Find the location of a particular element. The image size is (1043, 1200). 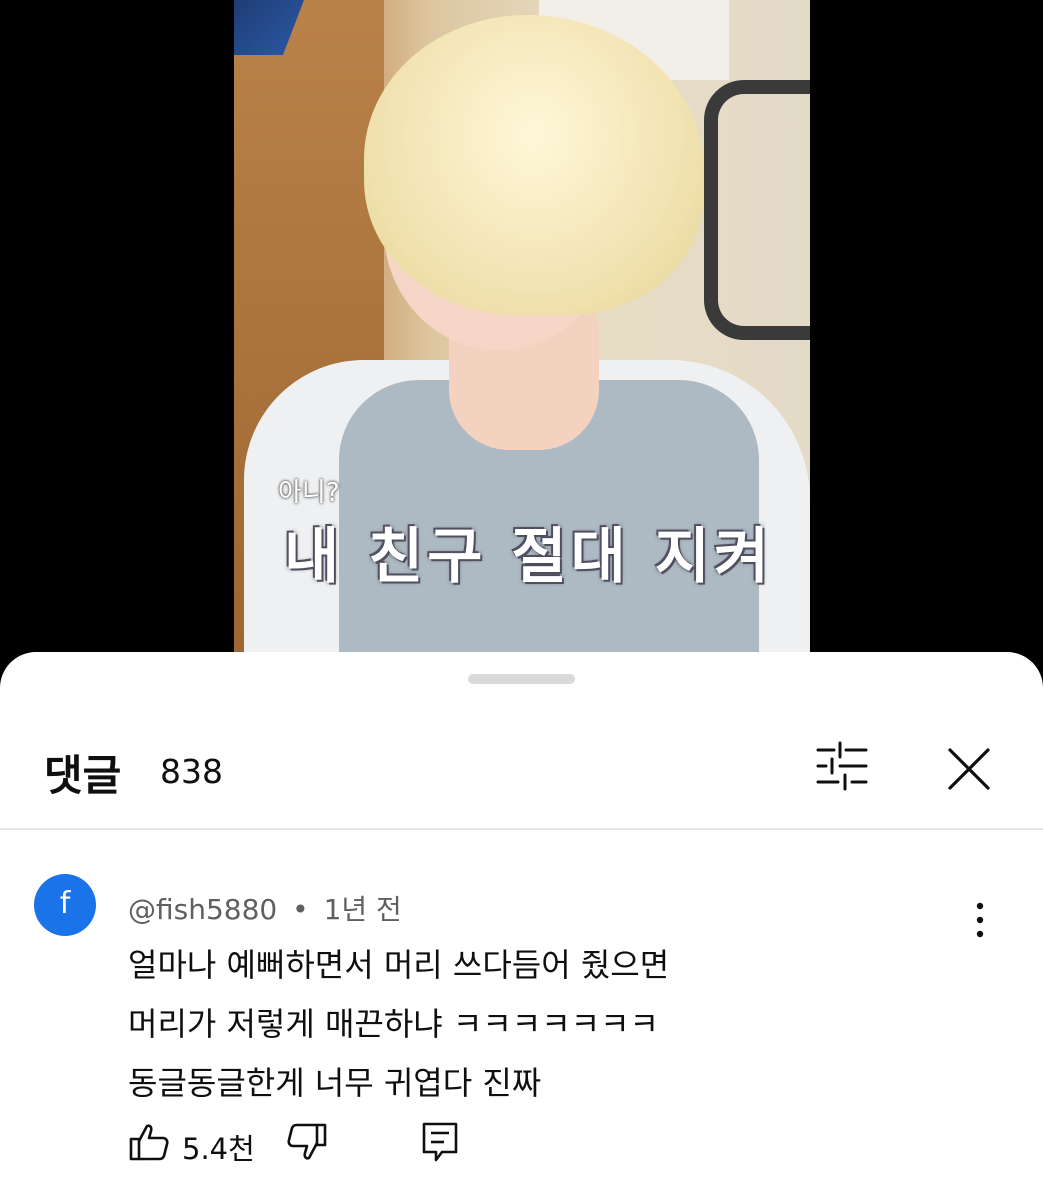

thumbs-up-icon is located at coordinates (149, 1142).